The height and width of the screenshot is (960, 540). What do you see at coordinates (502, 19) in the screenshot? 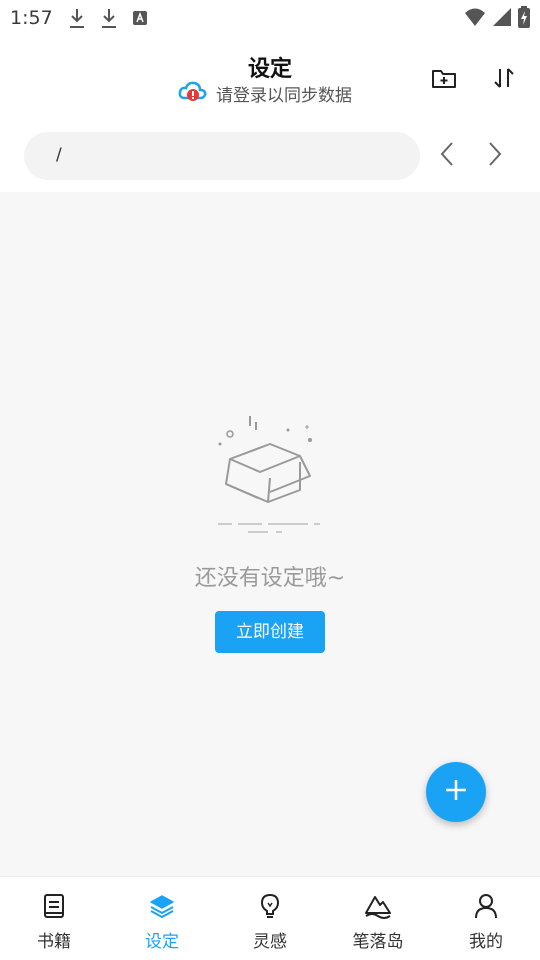
I see `signal-icon` at bounding box center [502, 19].